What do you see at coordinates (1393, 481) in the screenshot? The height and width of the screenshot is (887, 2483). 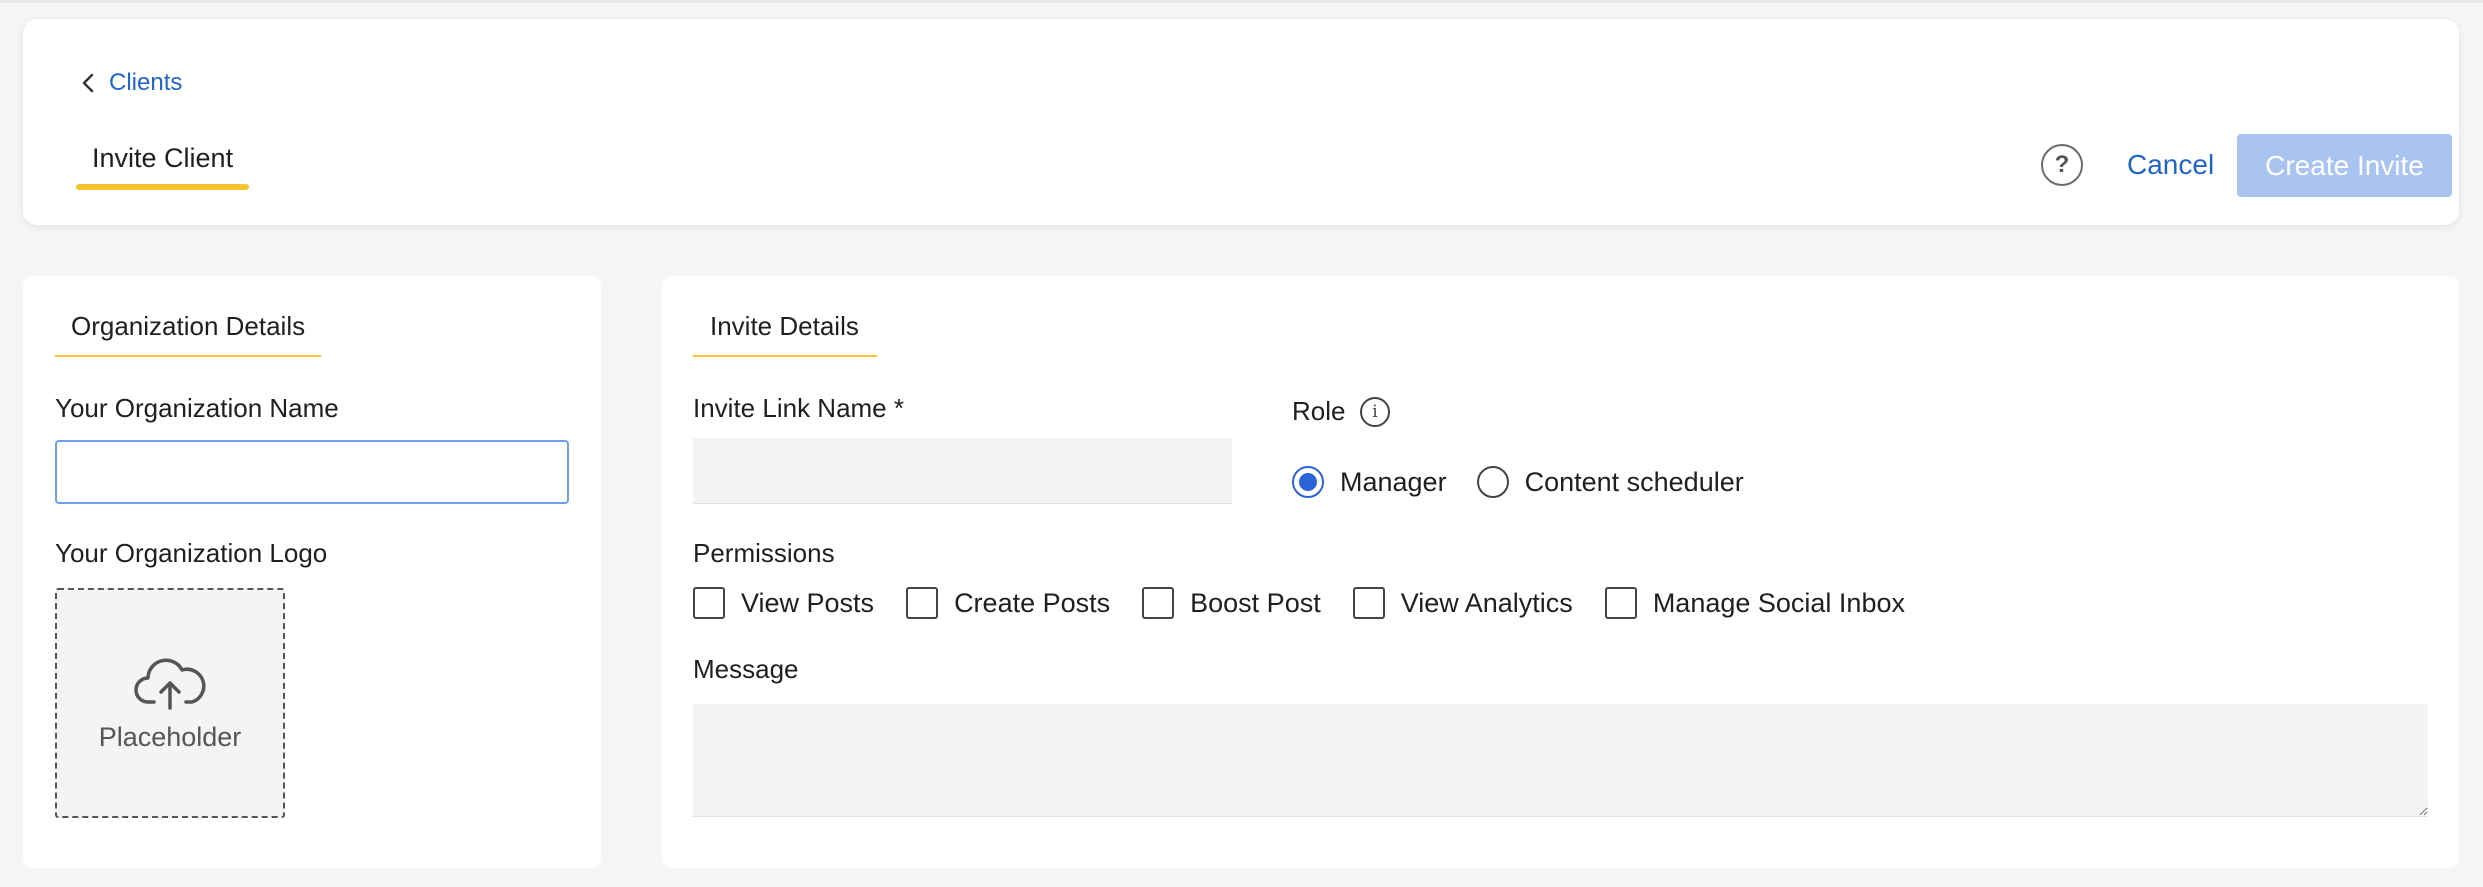 I see `radio-label: Manager` at bounding box center [1393, 481].